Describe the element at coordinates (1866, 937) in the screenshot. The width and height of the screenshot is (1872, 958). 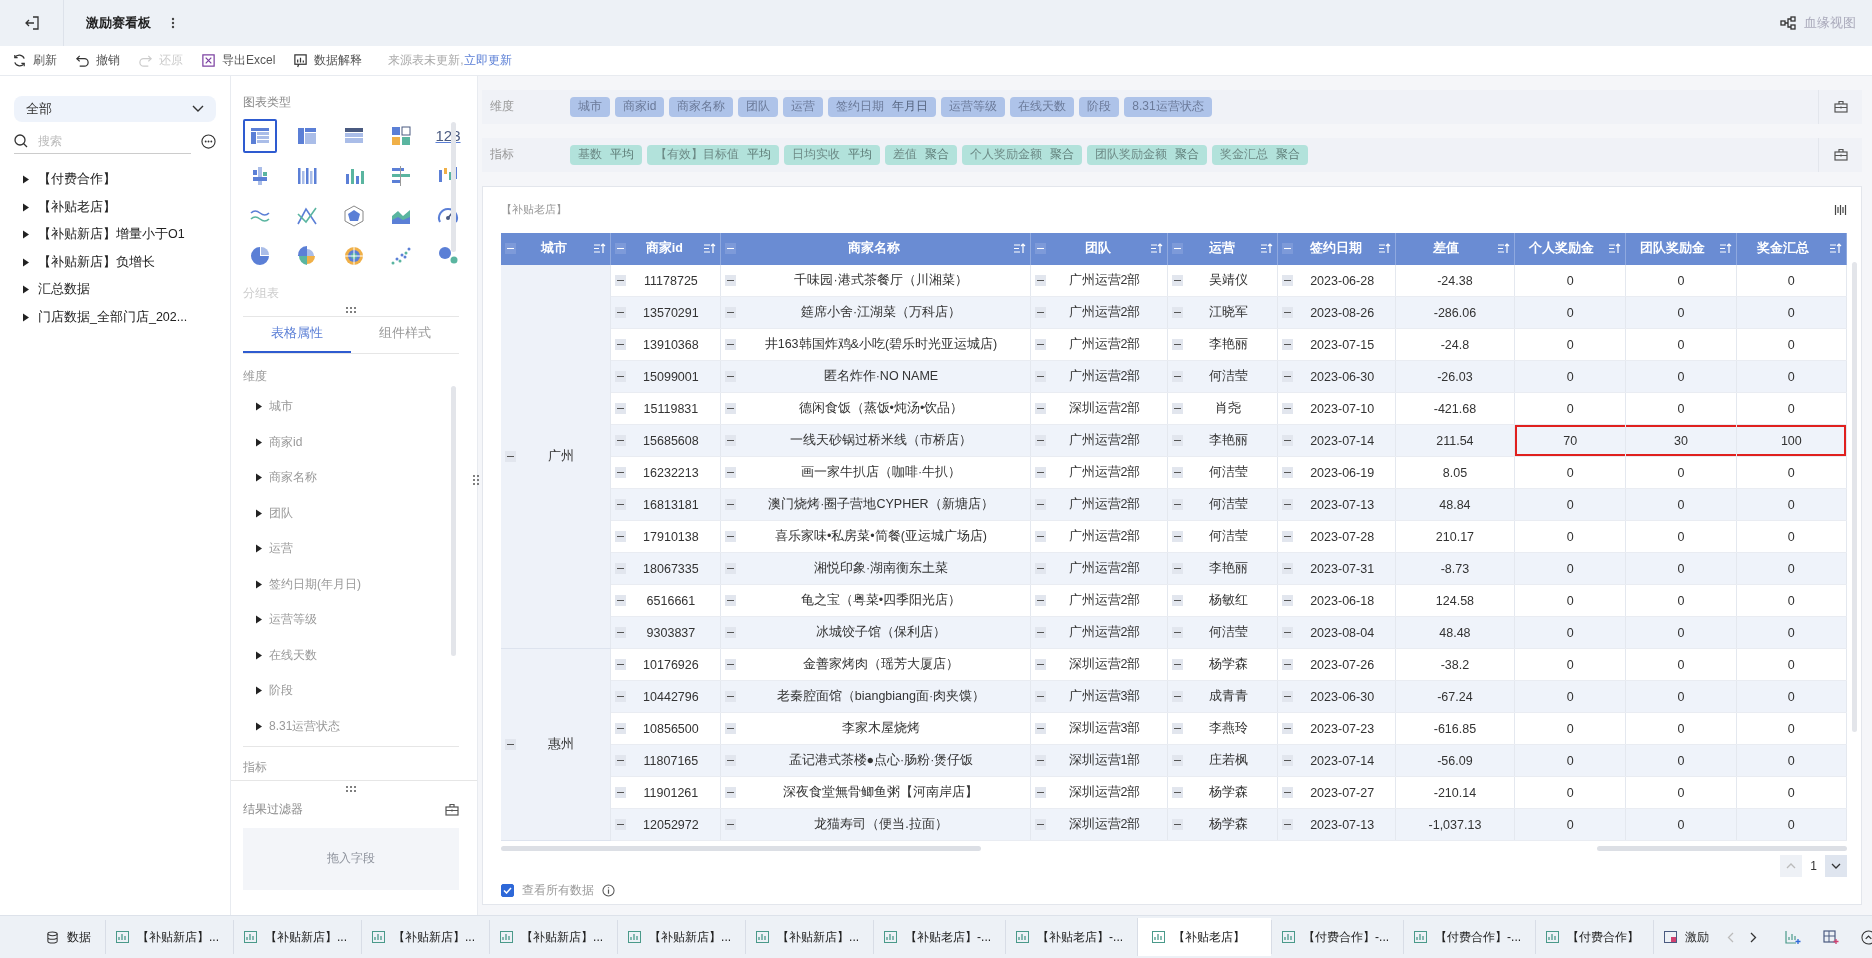
I see `collapse-up-icon` at that location.